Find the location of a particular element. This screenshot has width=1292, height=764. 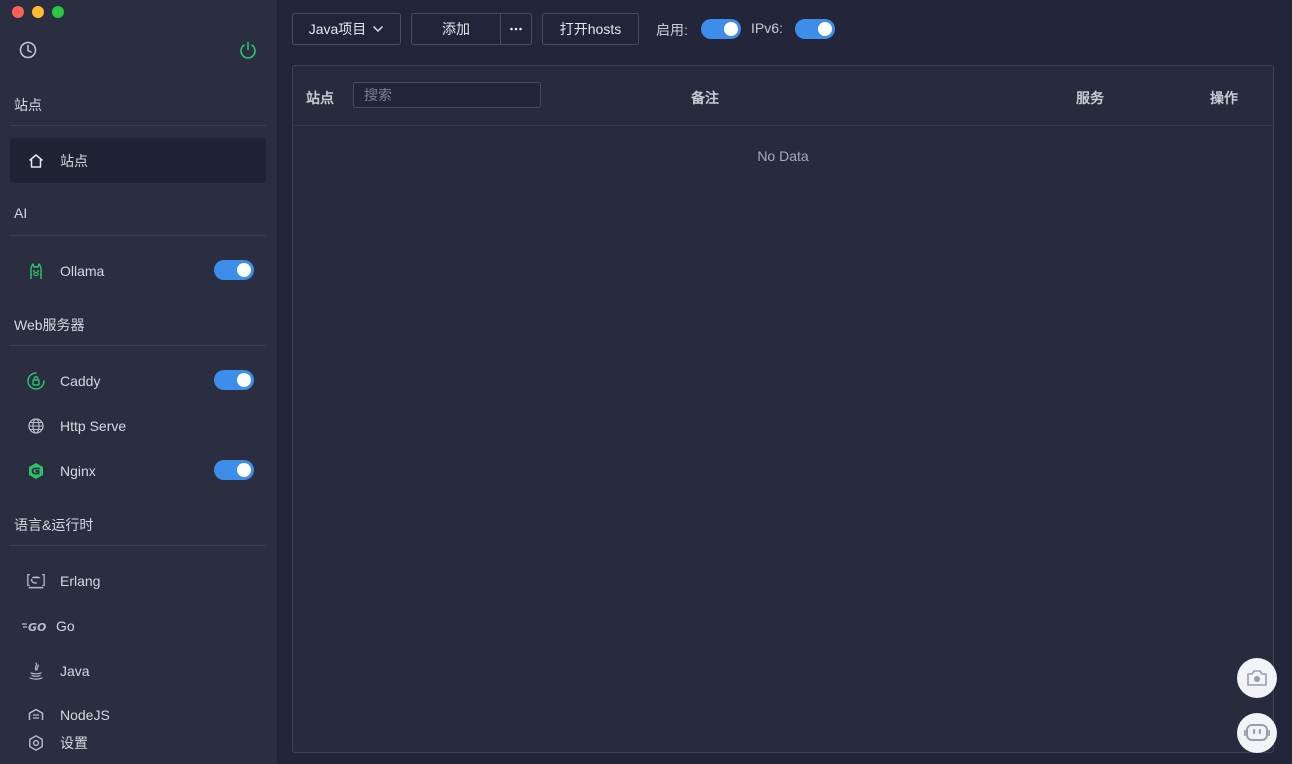

ipv6-label: IPv6: is located at coordinates (767, 28).